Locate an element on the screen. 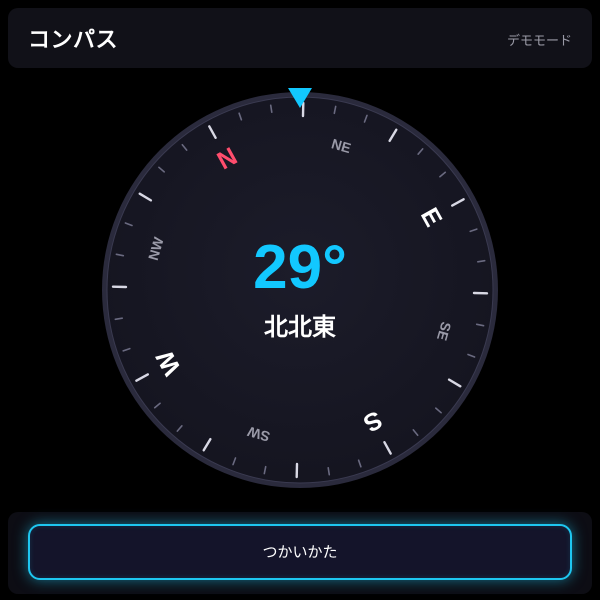  how-to-use-button: つかいかた is located at coordinates (300, 552).